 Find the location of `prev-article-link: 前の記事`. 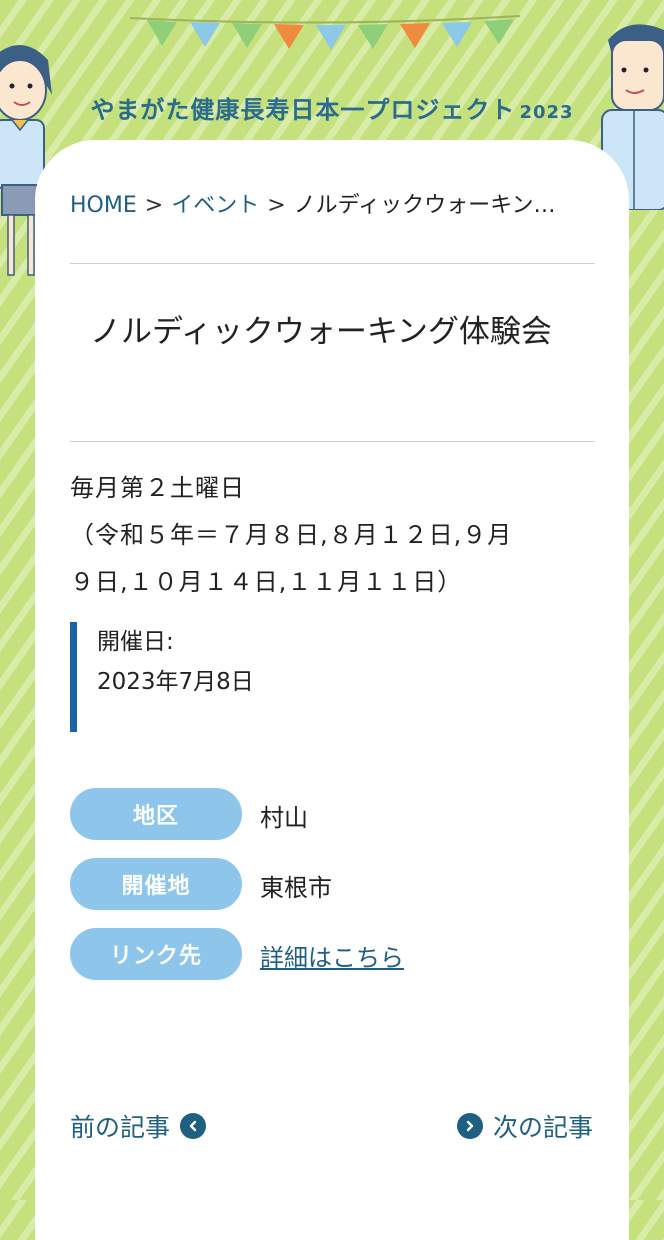

prev-article-link: 前の記事 is located at coordinates (138, 1126).